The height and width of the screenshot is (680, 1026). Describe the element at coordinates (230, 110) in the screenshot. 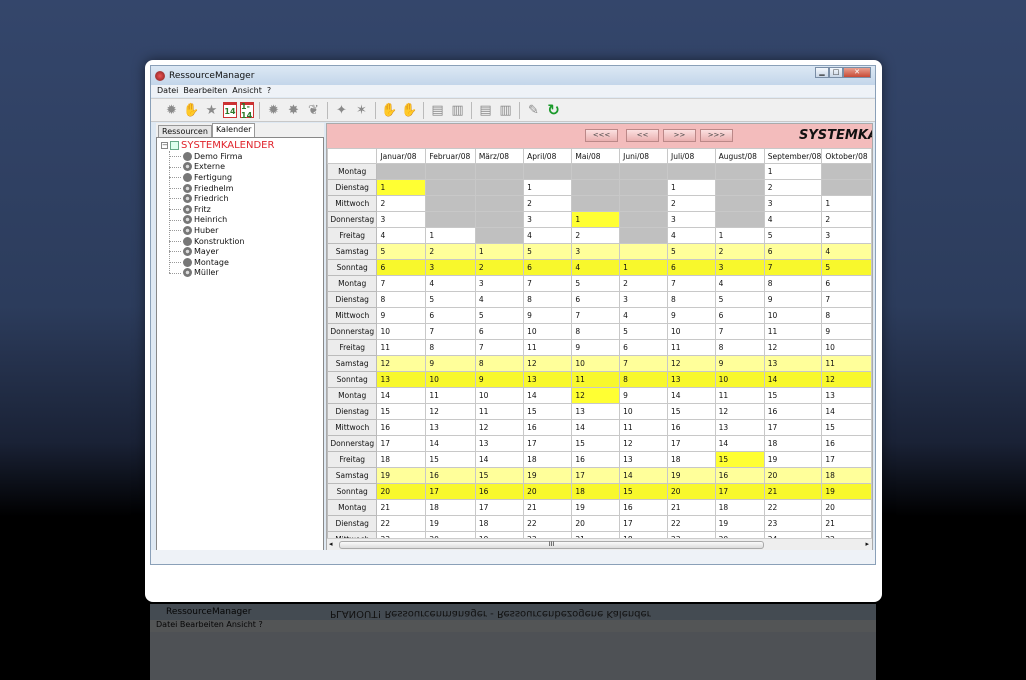

I see `calendar-day-icon: 14` at that location.